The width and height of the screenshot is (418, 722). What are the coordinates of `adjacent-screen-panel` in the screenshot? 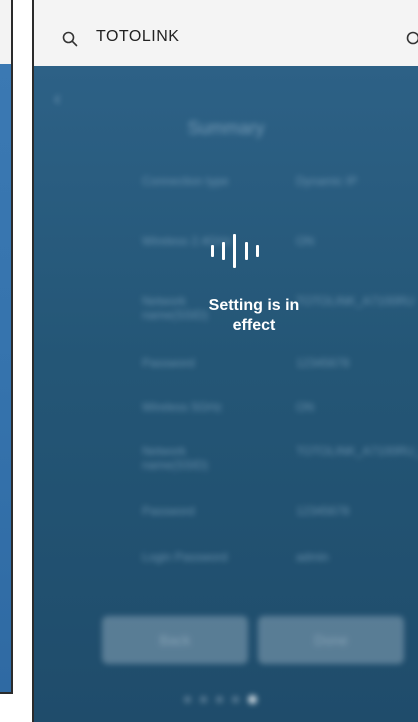 It's located at (6, 347).